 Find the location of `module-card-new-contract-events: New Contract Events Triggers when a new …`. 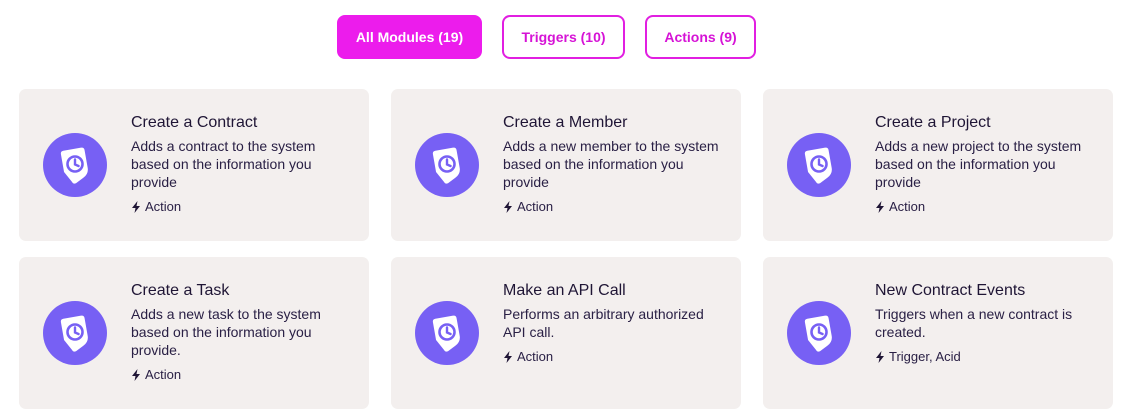

module-card-new-contract-events: New Contract Events Triggers when a new … is located at coordinates (938, 333).